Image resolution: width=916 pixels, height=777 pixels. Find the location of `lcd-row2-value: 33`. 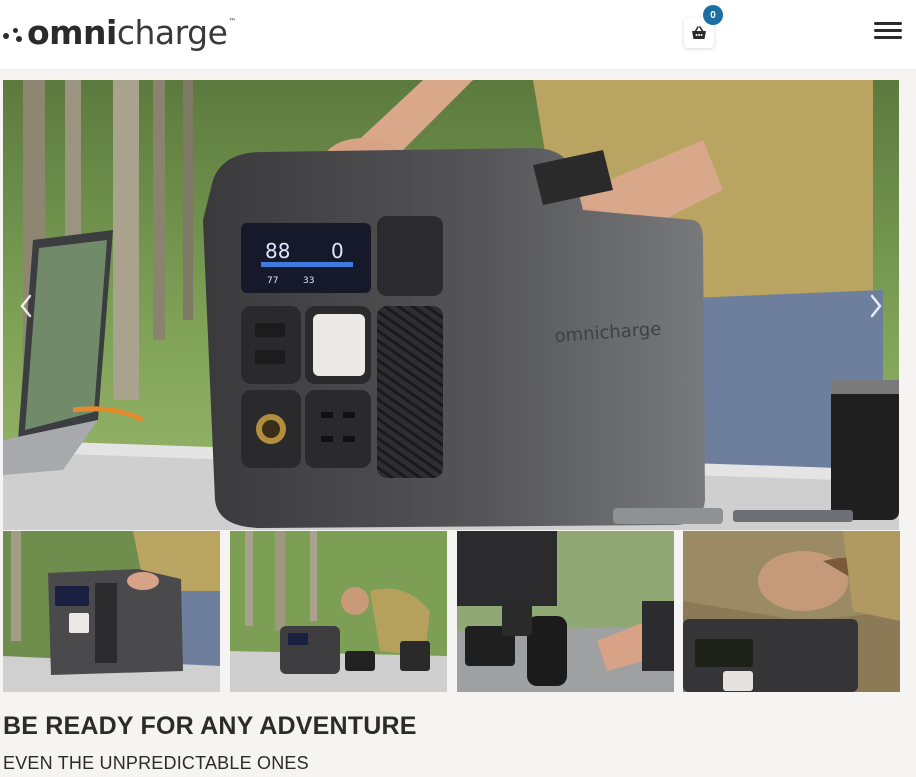

lcd-row2-value: 33 is located at coordinates (308, 281).